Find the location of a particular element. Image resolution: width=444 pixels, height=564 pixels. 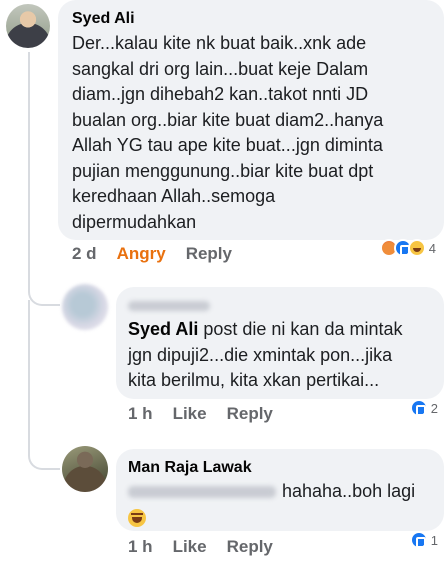

reaction-summary: 4 is located at coordinates (407, 248).